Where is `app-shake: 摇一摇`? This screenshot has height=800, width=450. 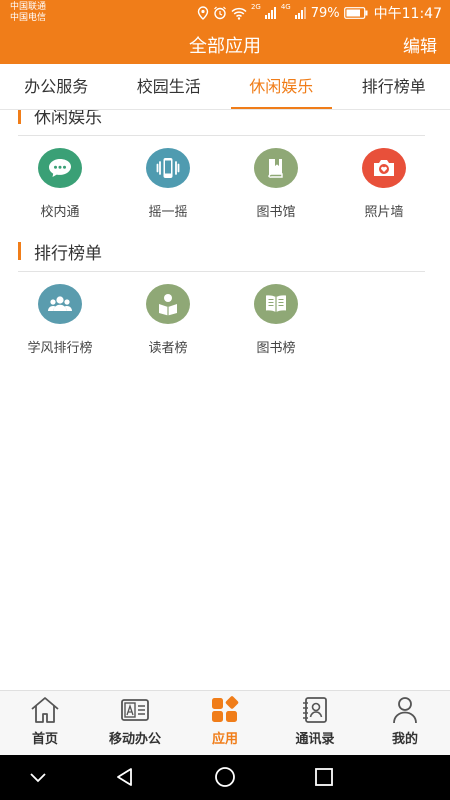
app-shake: 摇一摇 is located at coordinates (168, 184).